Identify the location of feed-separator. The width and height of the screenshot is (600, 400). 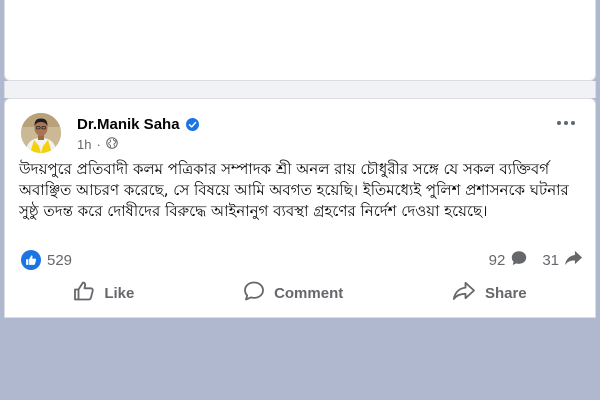
(300, 89).